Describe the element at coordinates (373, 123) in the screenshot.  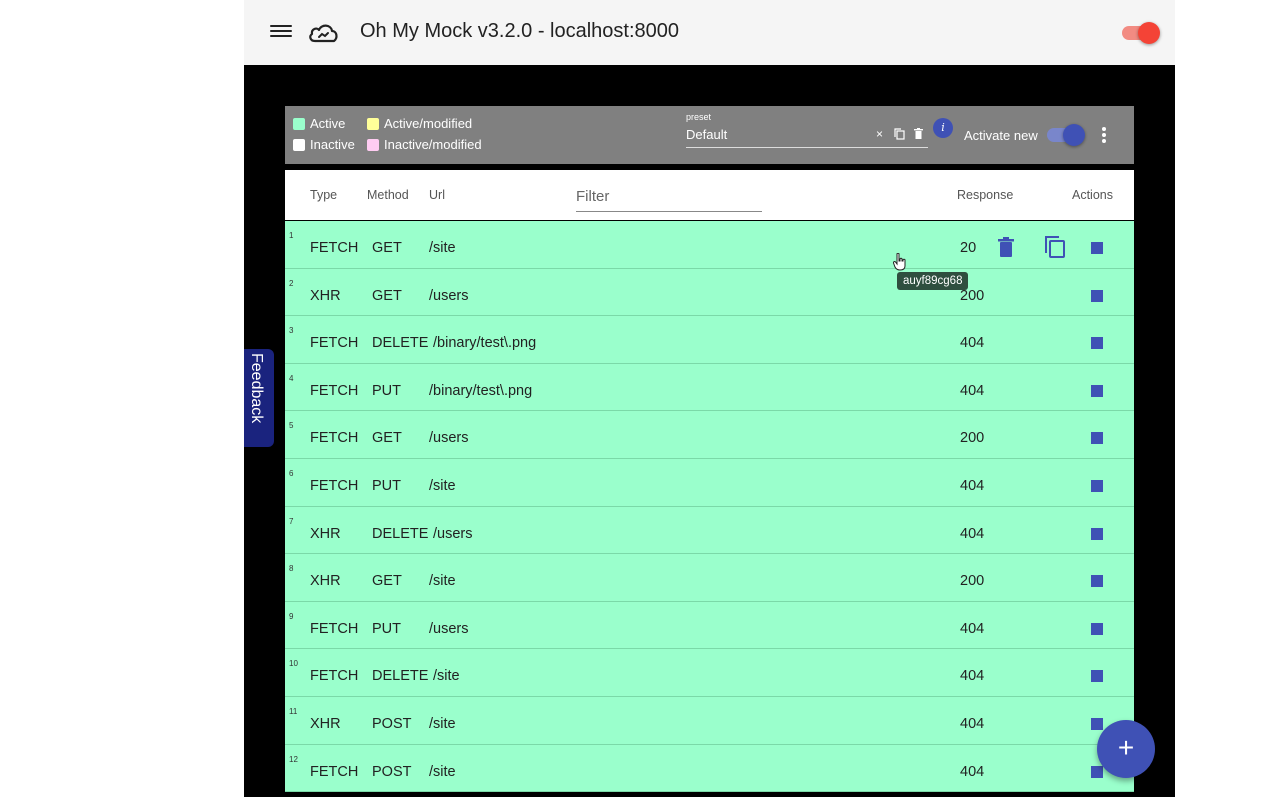
I see `legend-swatch-active-modified` at that location.